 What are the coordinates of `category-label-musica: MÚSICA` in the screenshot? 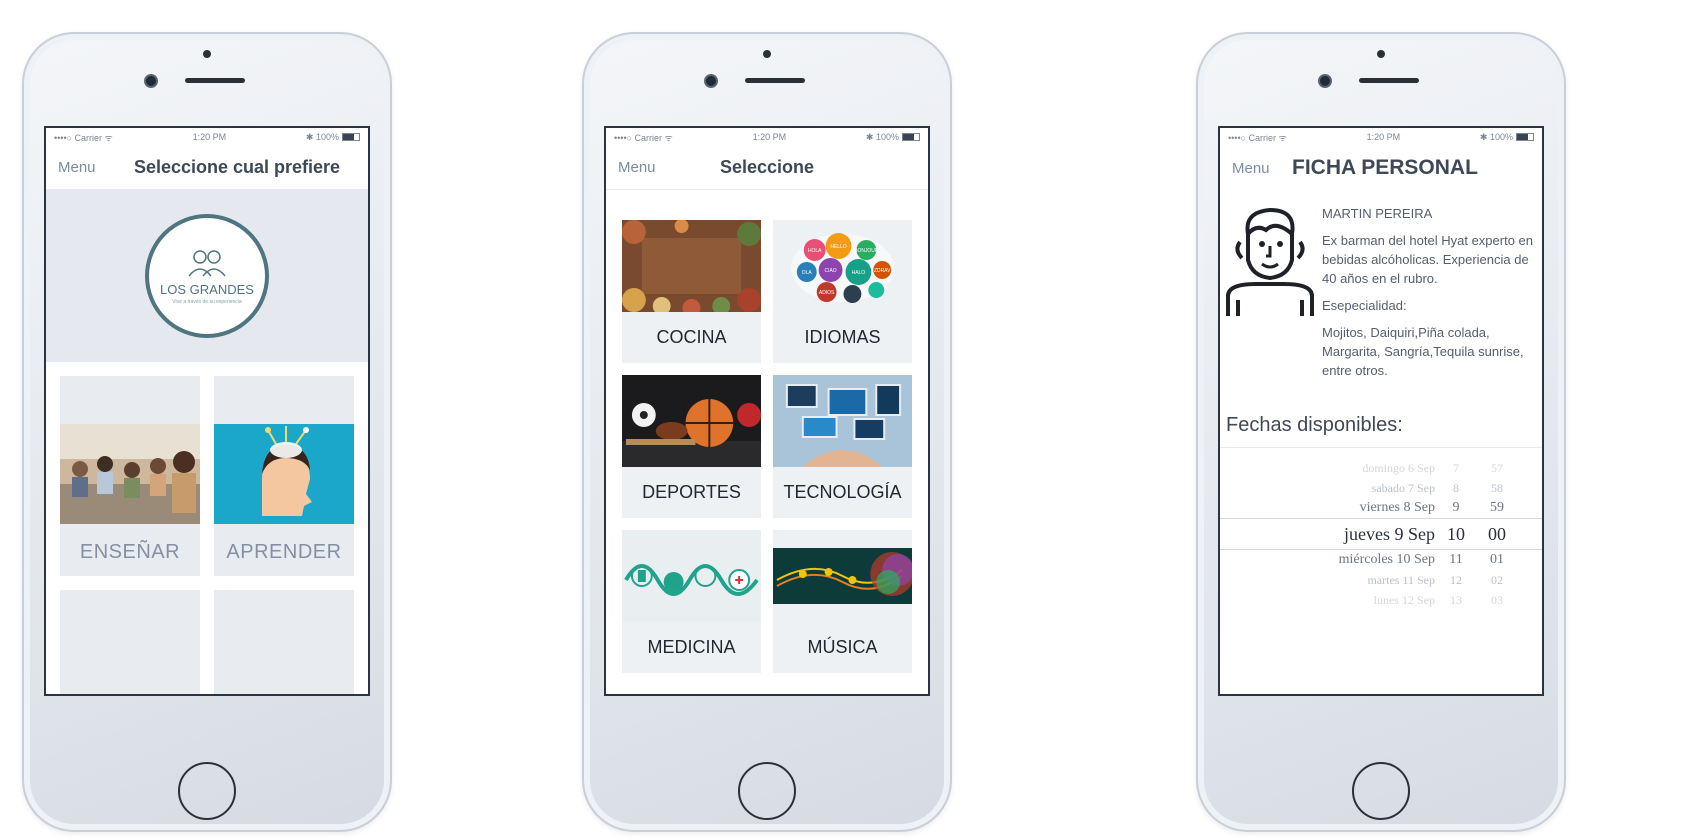 It's located at (842, 647).